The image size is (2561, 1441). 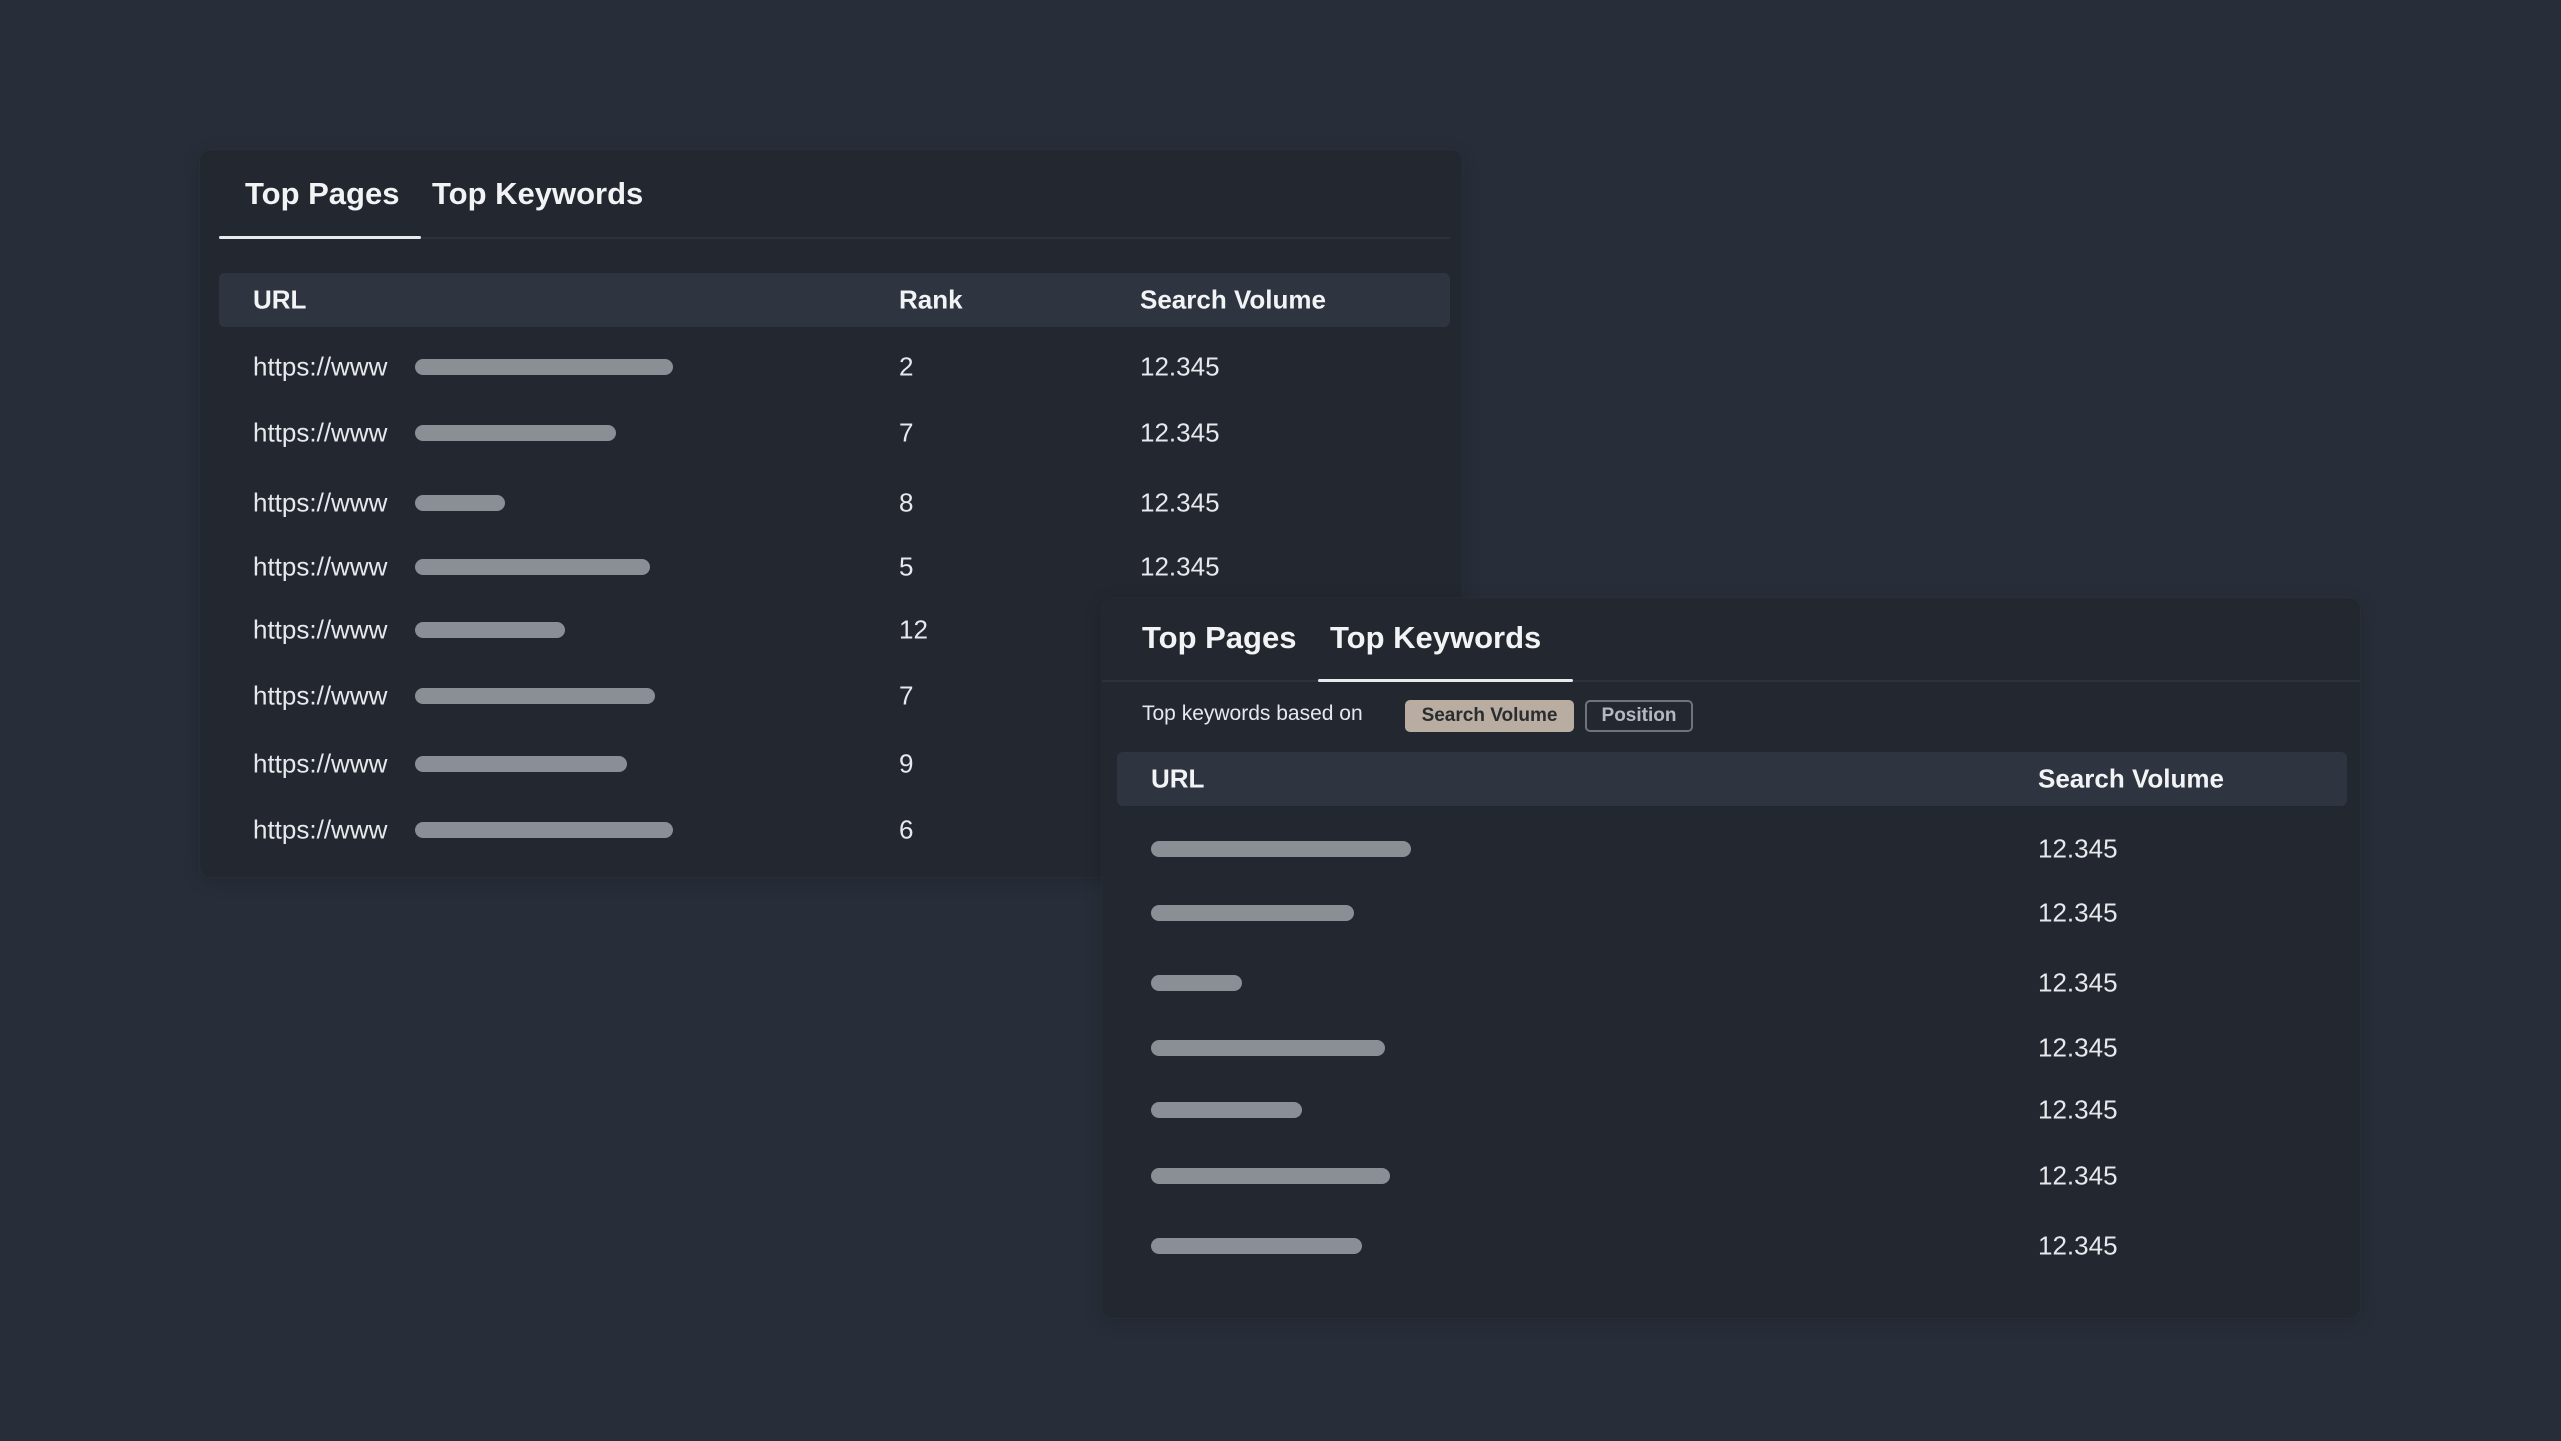 What do you see at coordinates (1639, 716) in the screenshot?
I see `filter-chip-position: Position` at bounding box center [1639, 716].